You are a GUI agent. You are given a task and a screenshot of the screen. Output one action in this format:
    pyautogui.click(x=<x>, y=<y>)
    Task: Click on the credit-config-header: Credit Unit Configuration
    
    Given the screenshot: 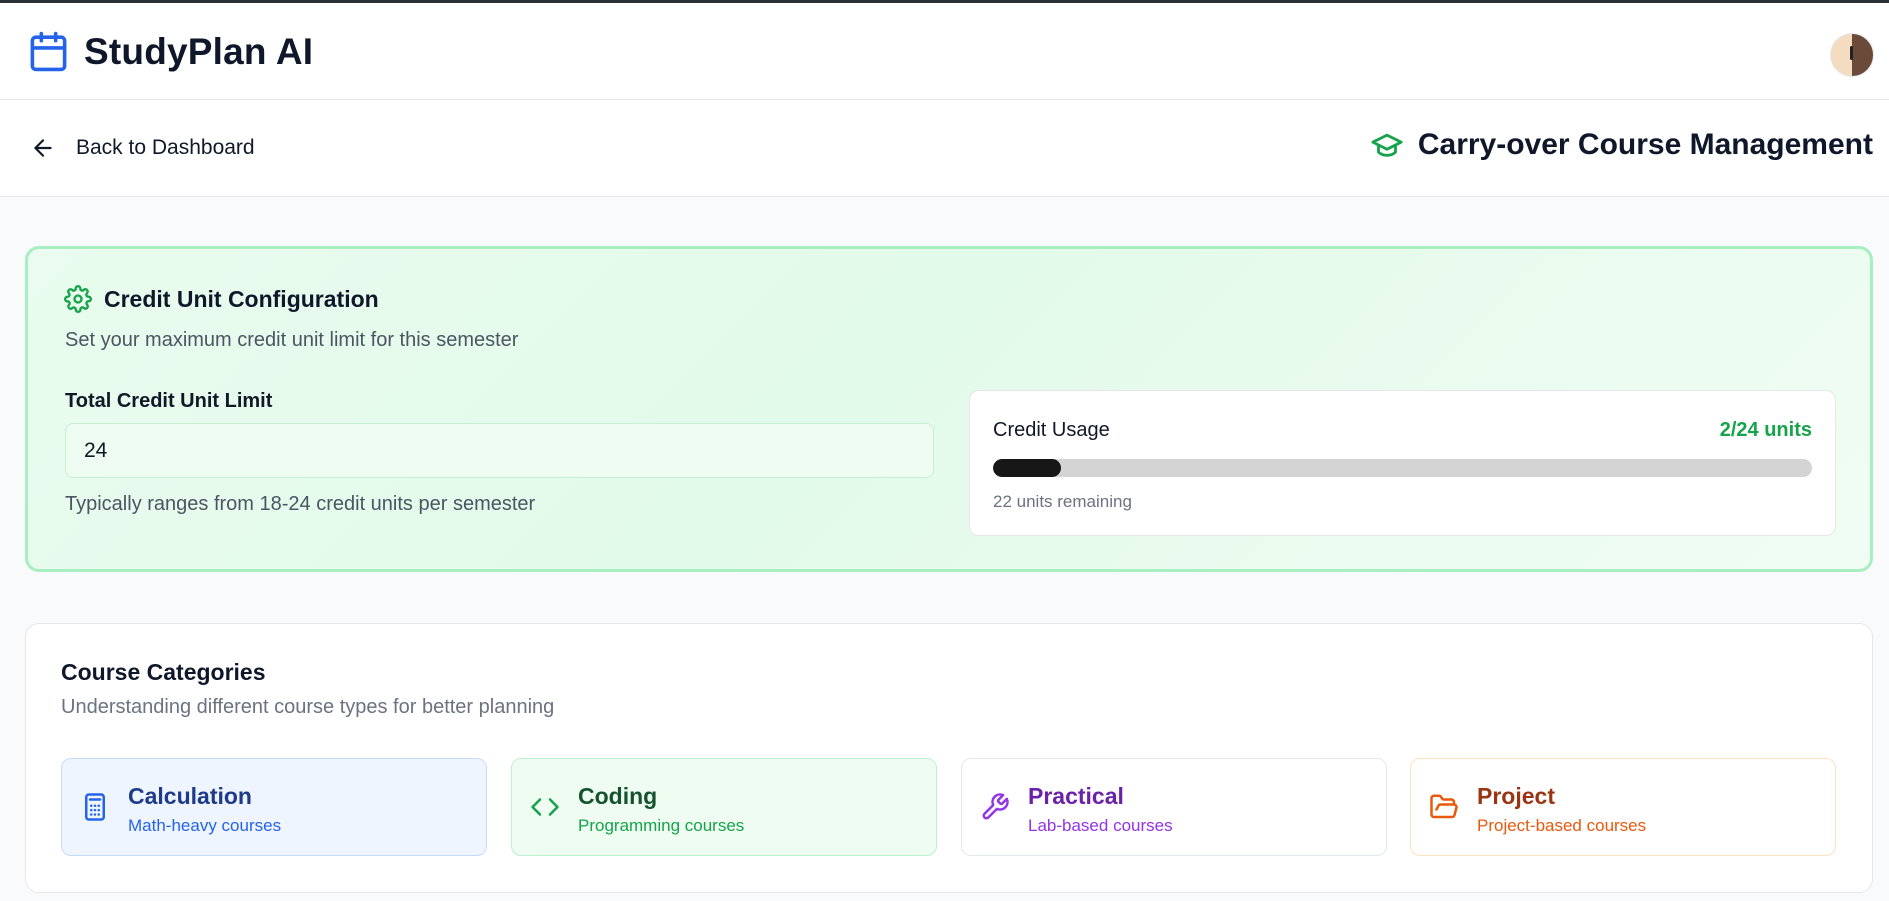 What is the action you would take?
    pyautogui.click(x=221, y=299)
    